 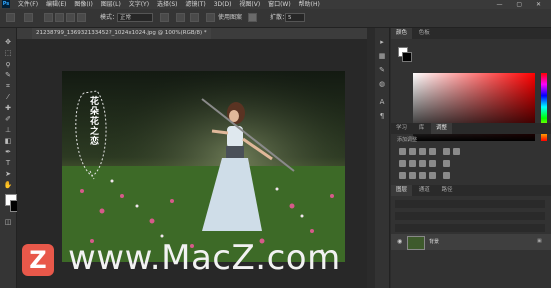 What do you see at coordinates (416, 243) in the screenshot?
I see `layer-thumbnail` at bounding box center [416, 243].